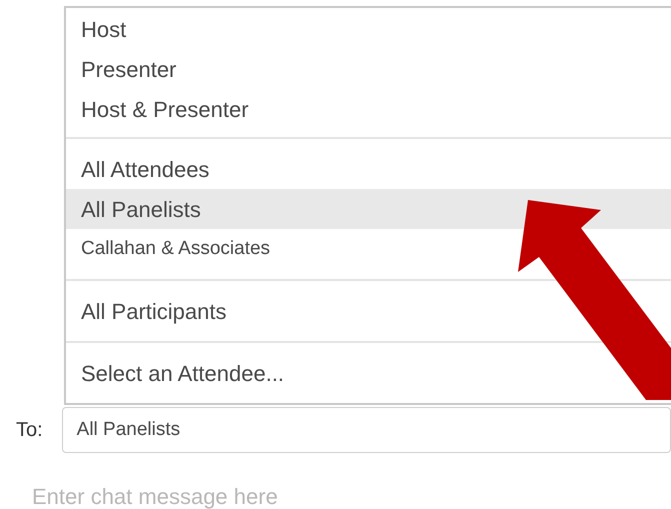  Describe the element at coordinates (29, 430) in the screenshot. I see `to-label: To:` at that location.